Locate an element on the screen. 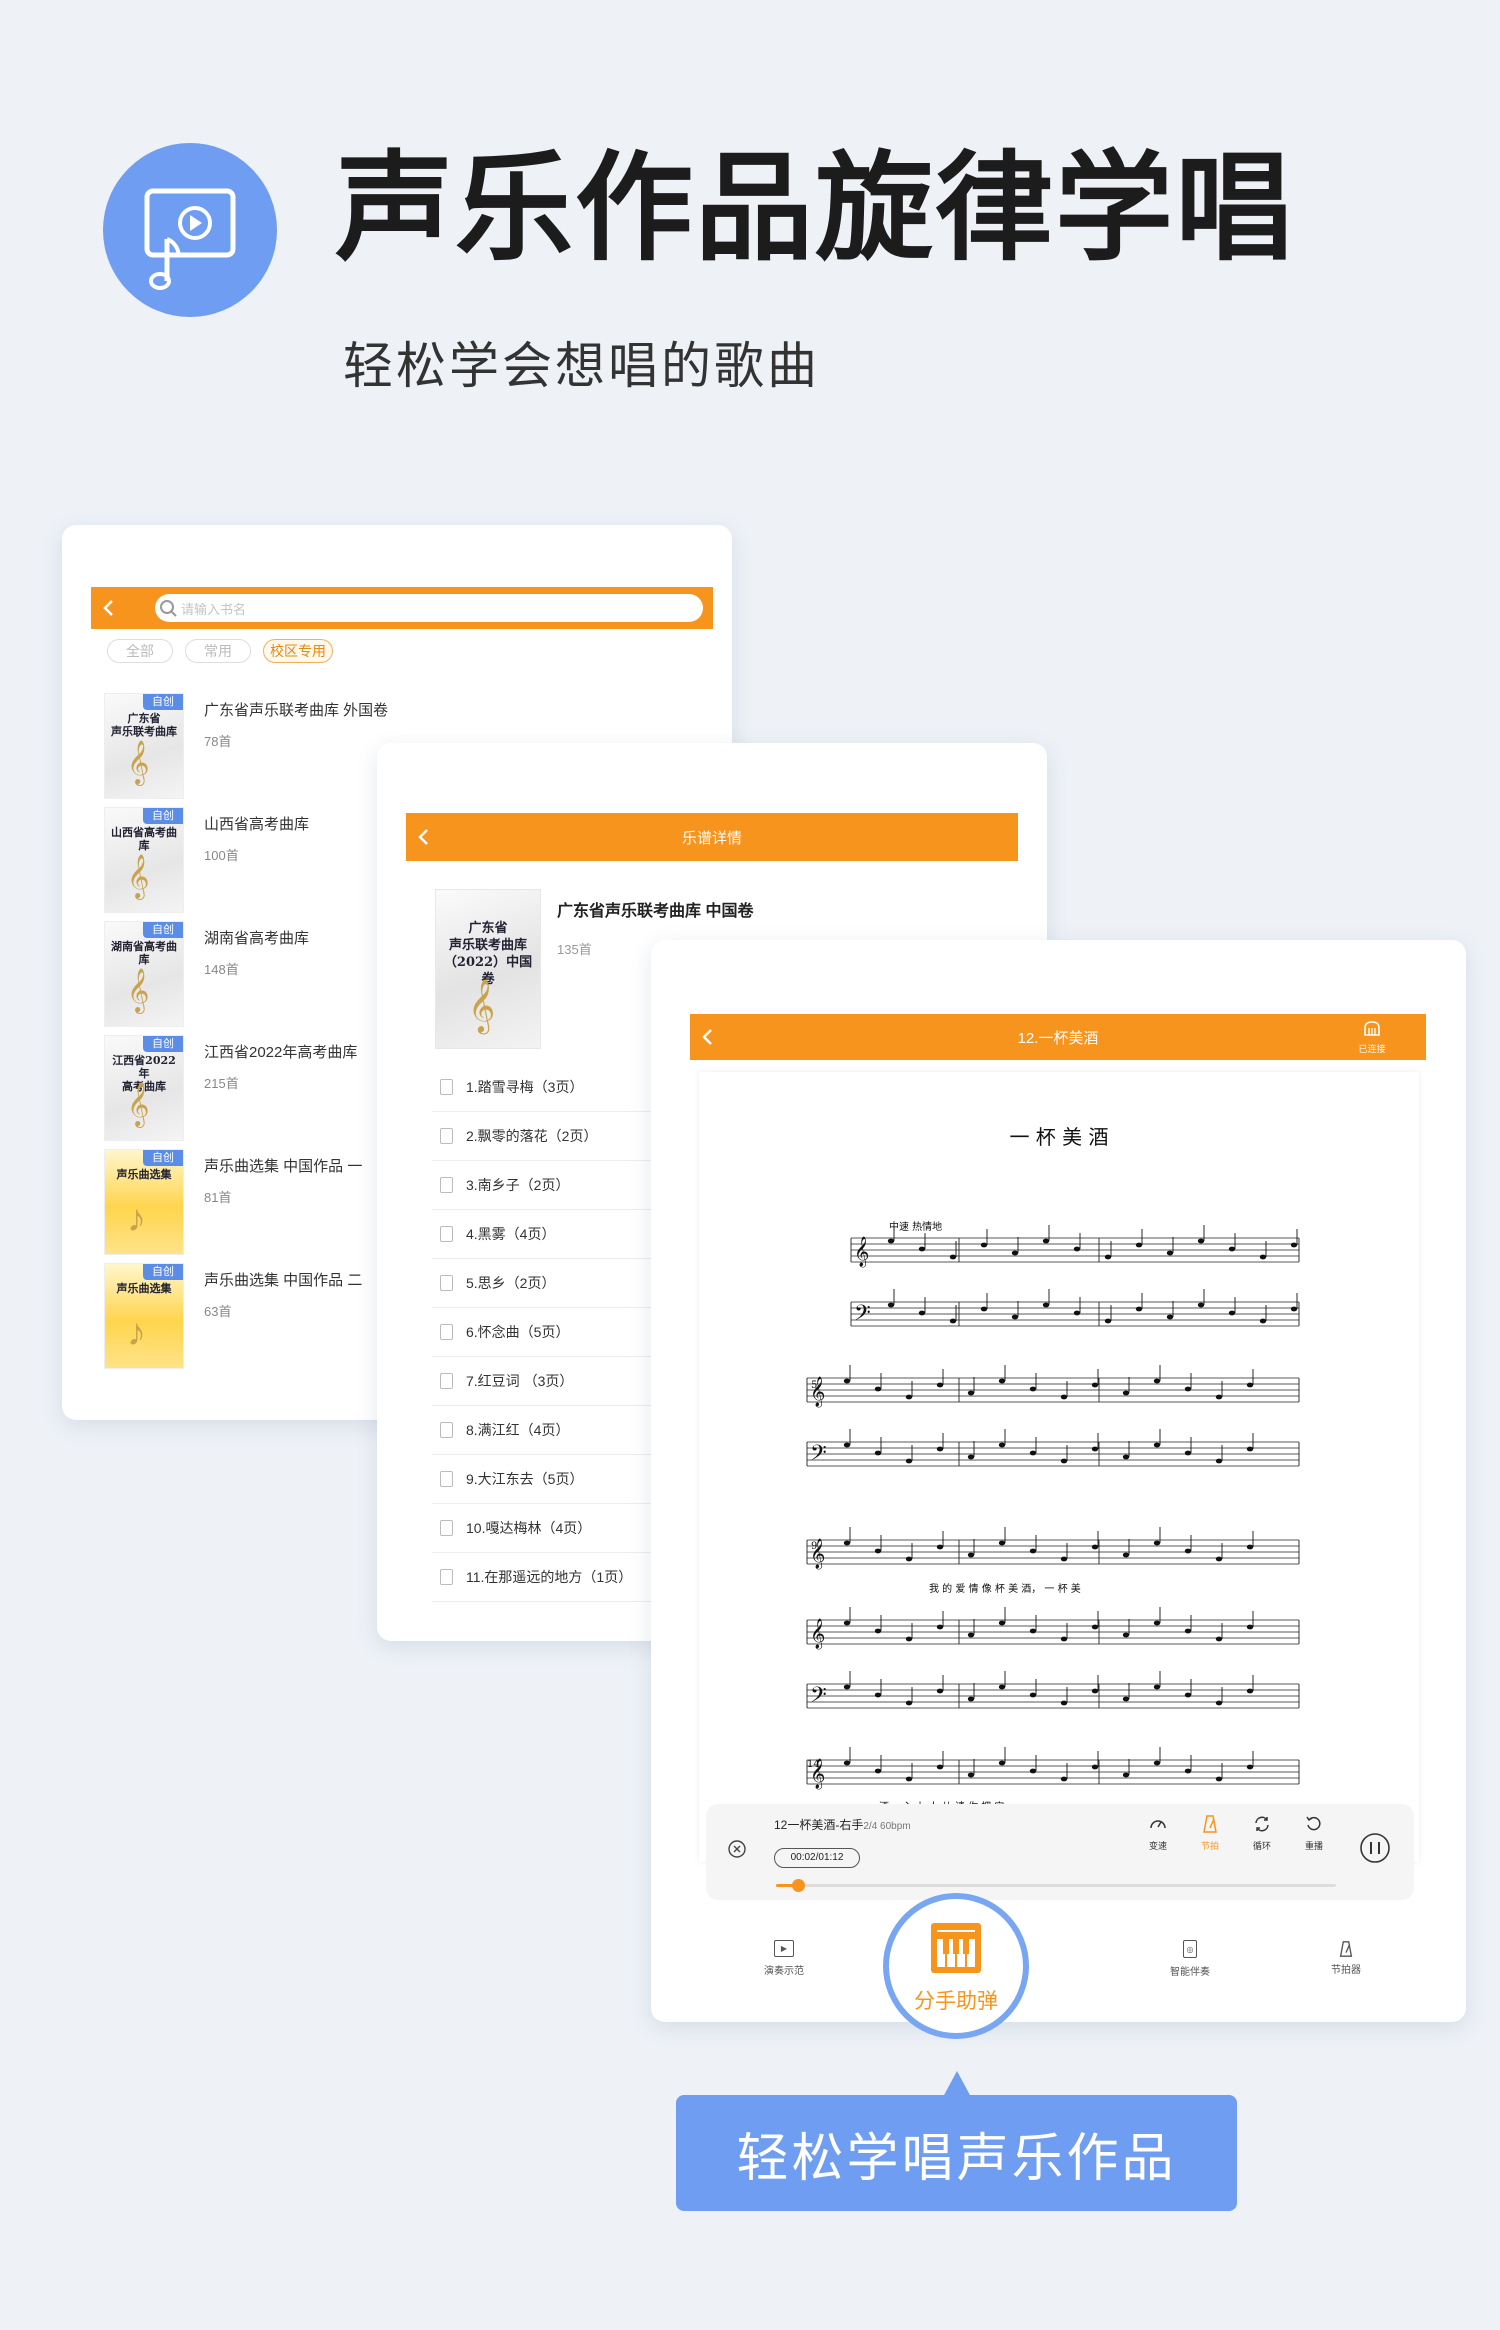  book-cover-title: 声乐曲选集 is located at coordinates (144, 1288).